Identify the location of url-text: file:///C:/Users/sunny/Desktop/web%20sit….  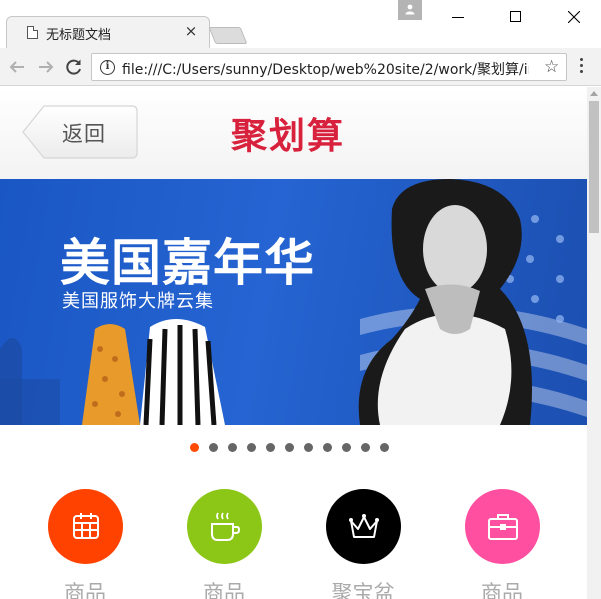
(325, 69).